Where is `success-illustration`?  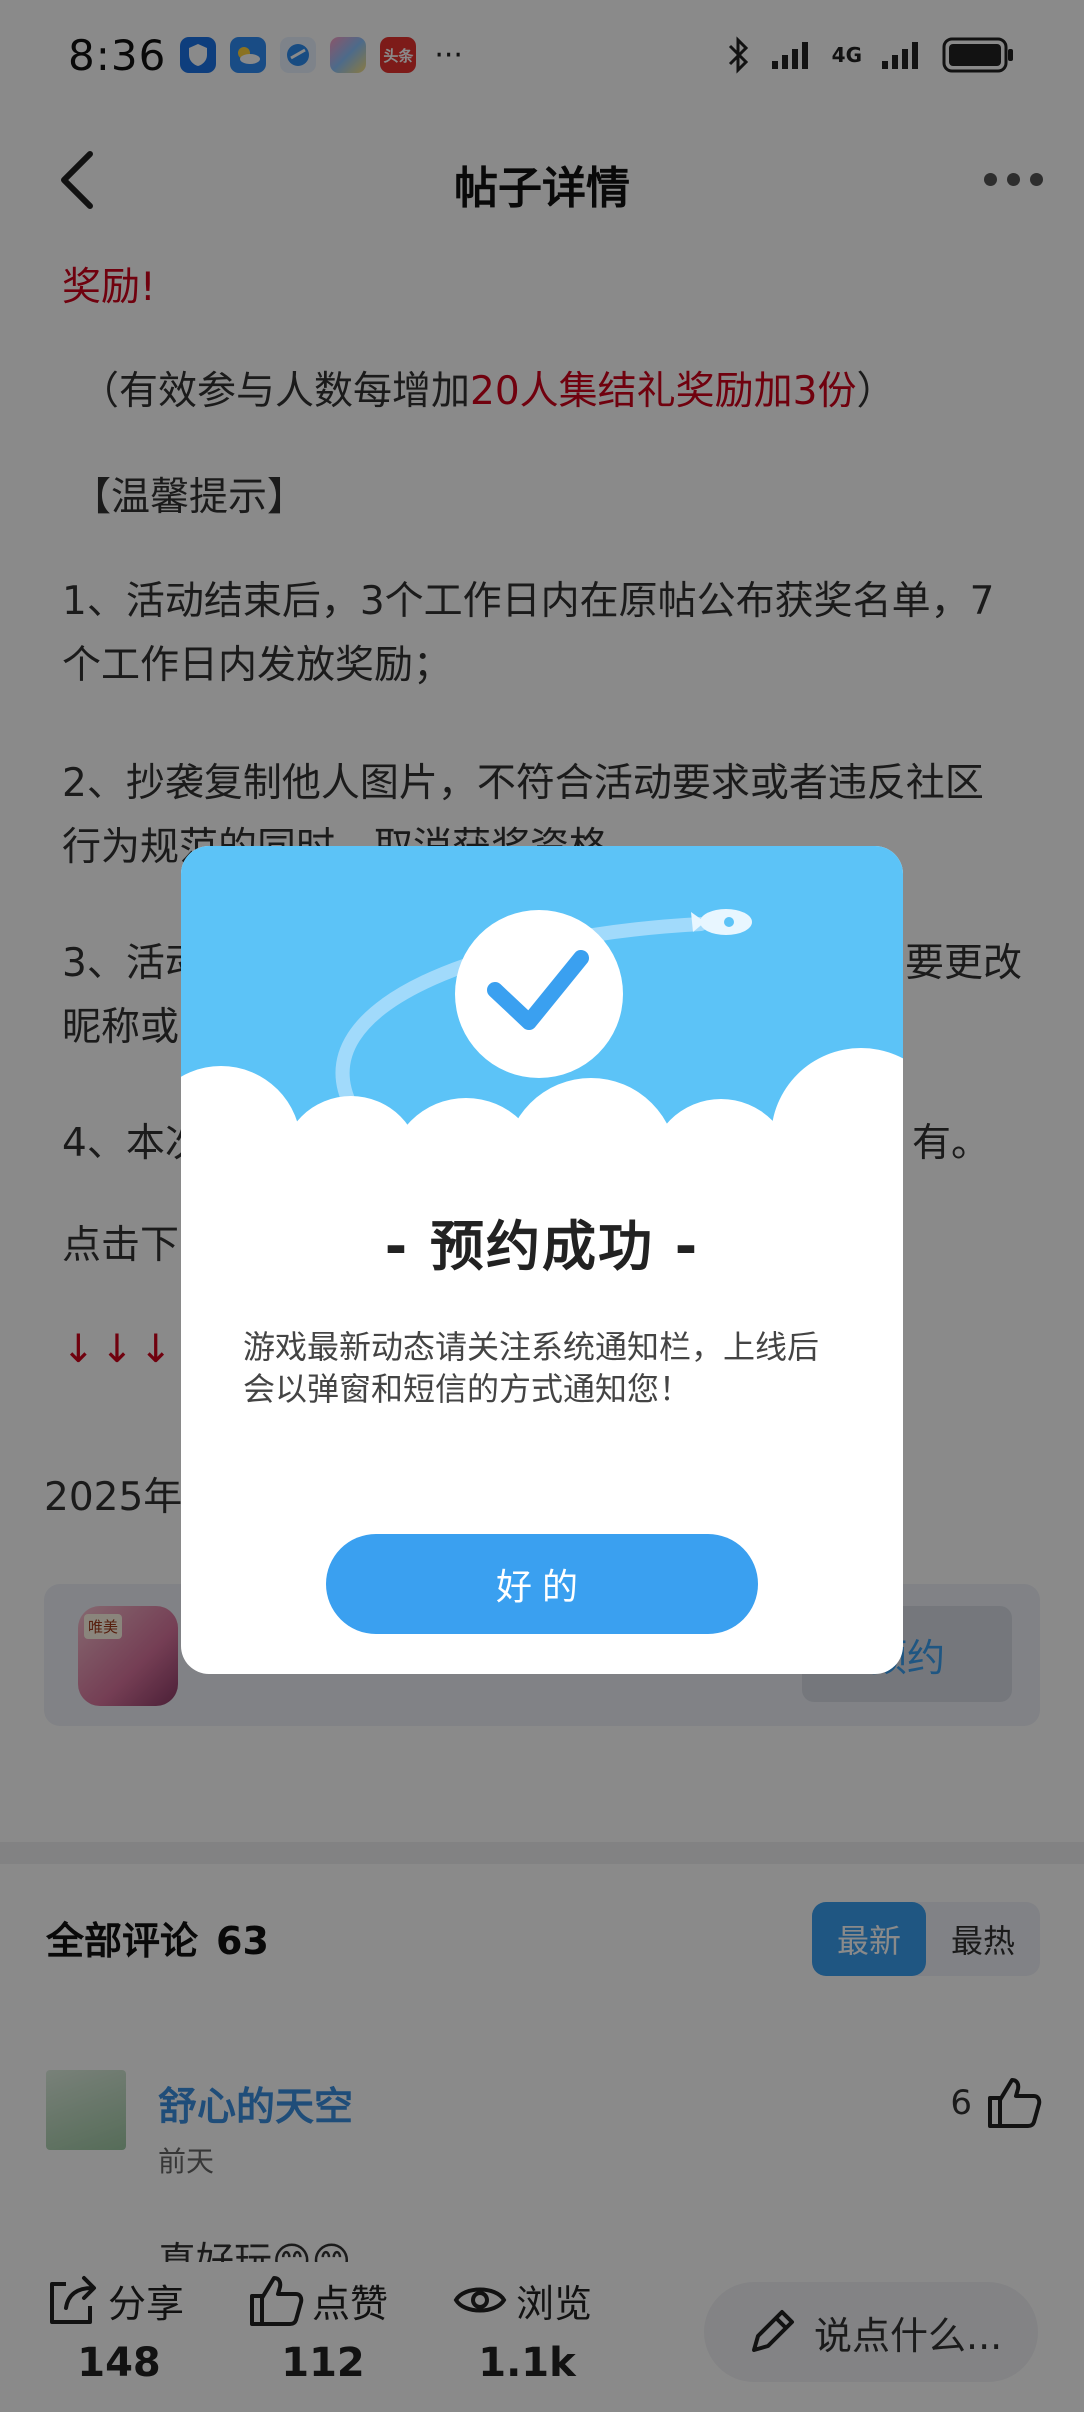 success-illustration is located at coordinates (542, 1011).